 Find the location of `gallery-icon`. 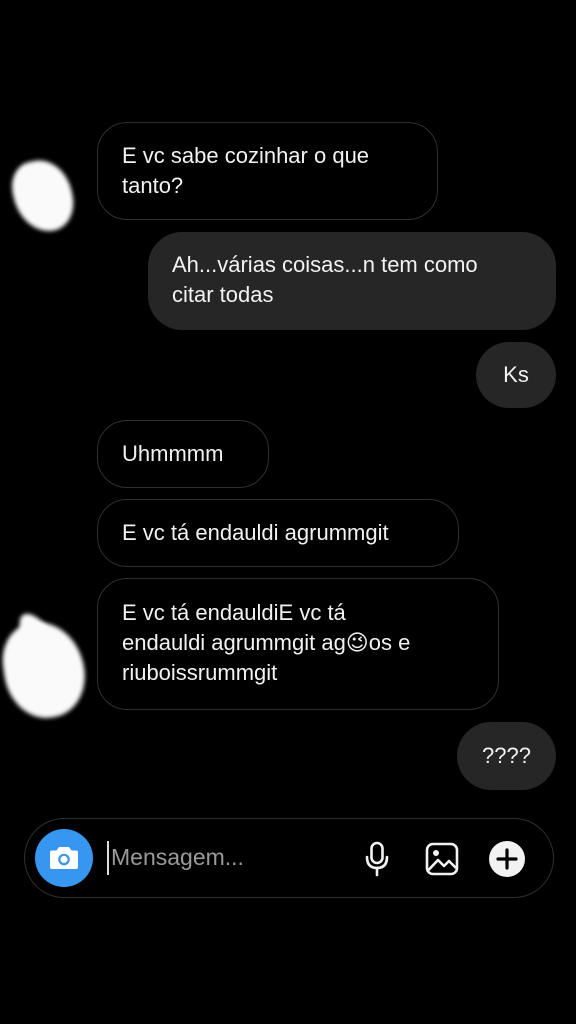

gallery-icon is located at coordinates (442, 859).